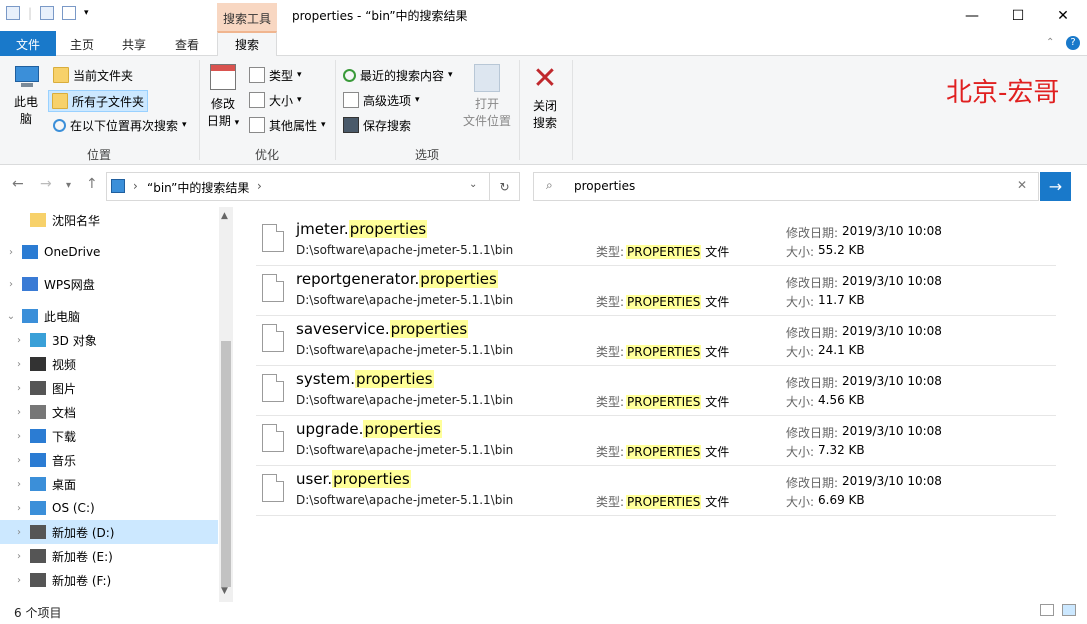  I want to click on close-button: ✕, so click(1063, 15).